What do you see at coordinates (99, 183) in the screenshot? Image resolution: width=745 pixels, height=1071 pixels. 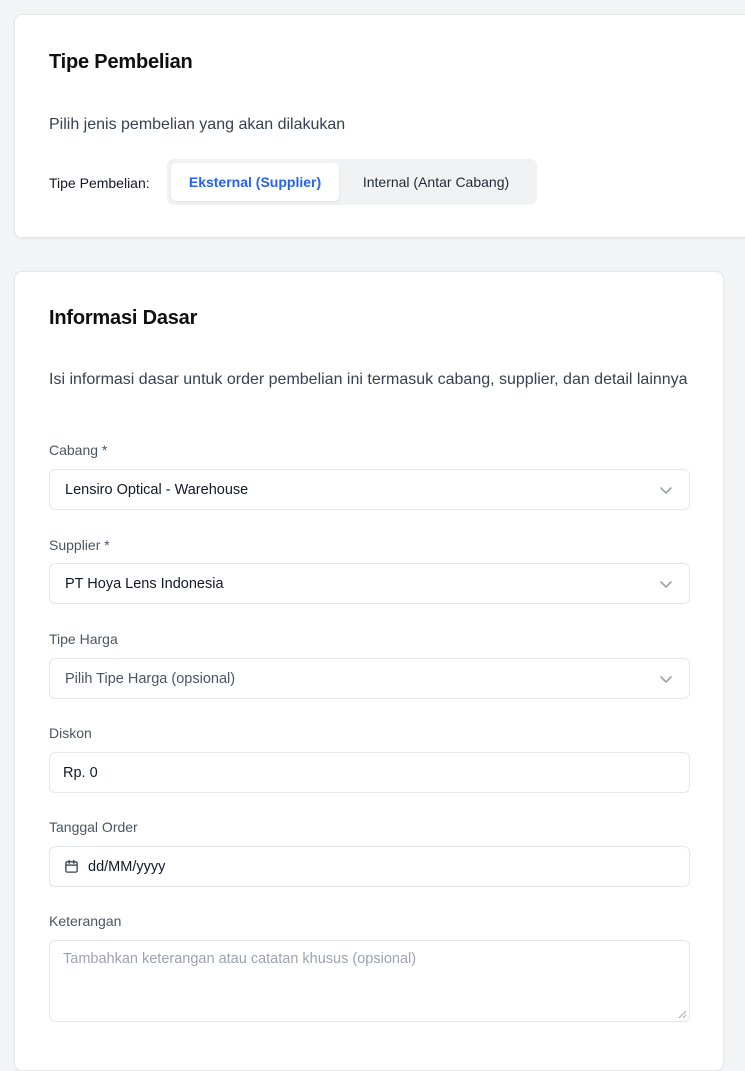 I see `purchase-type-toggle-label: Tipe Pembelian:` at bounding box center [99, 183].